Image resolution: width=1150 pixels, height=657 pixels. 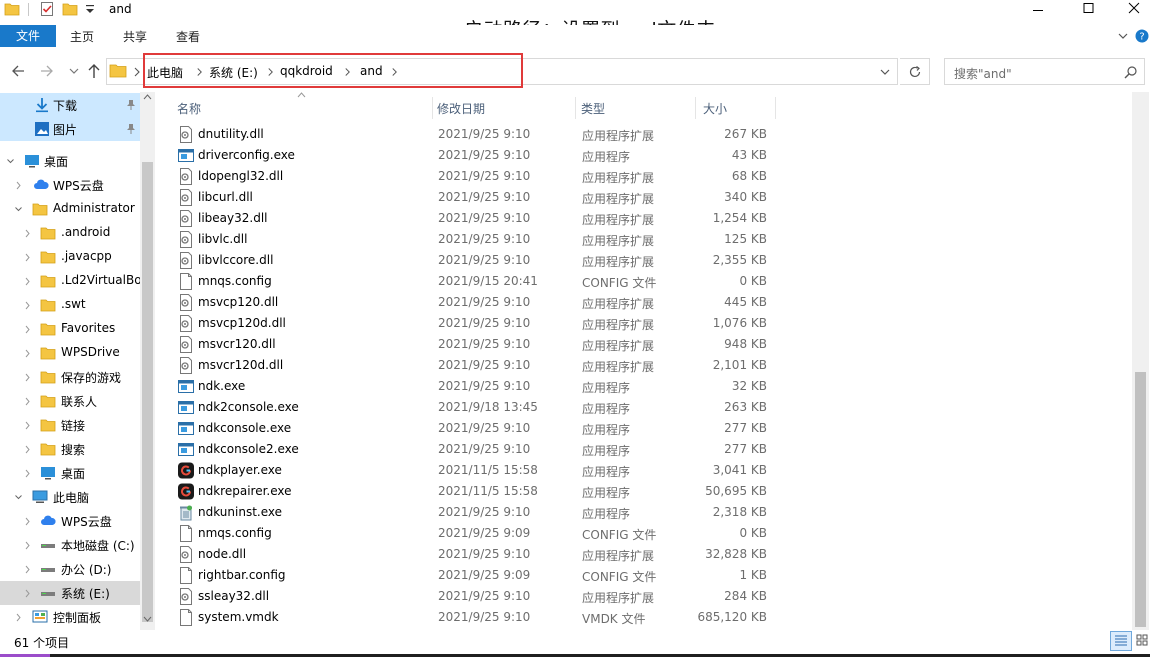 I want to click on nav-item: .javacpp, so click(x=70, y=257).